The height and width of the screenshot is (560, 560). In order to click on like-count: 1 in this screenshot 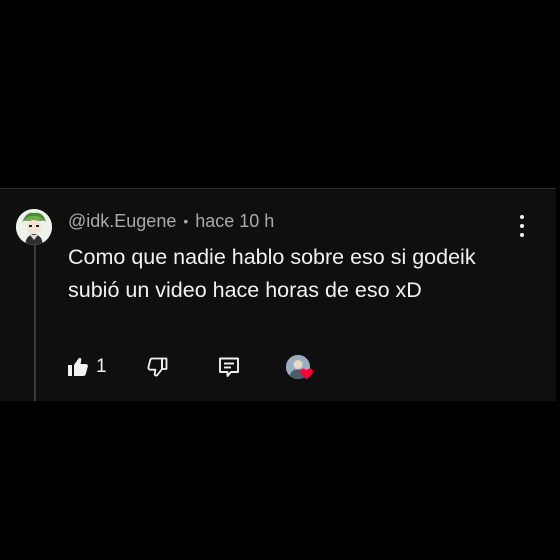, I will do `click(101, 366)`.